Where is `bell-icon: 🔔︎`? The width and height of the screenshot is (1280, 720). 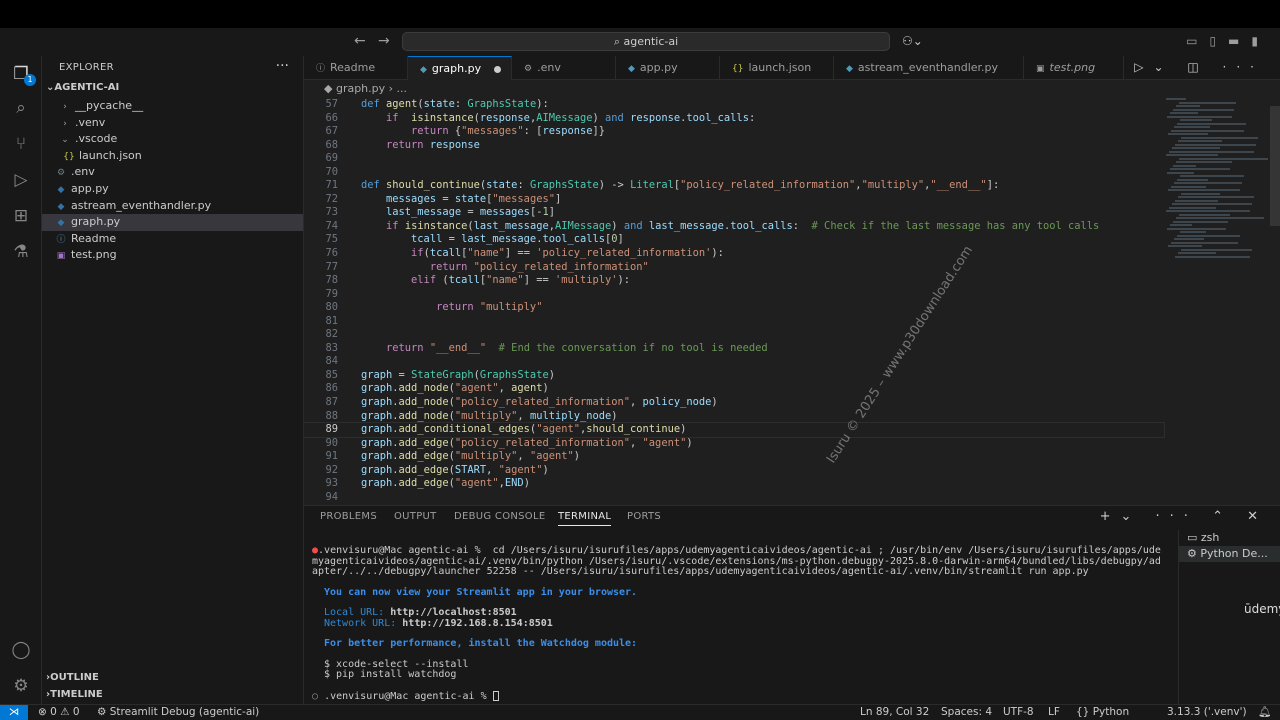
bell-icon: 🔔︎ is located at coordinates (1264, 712).